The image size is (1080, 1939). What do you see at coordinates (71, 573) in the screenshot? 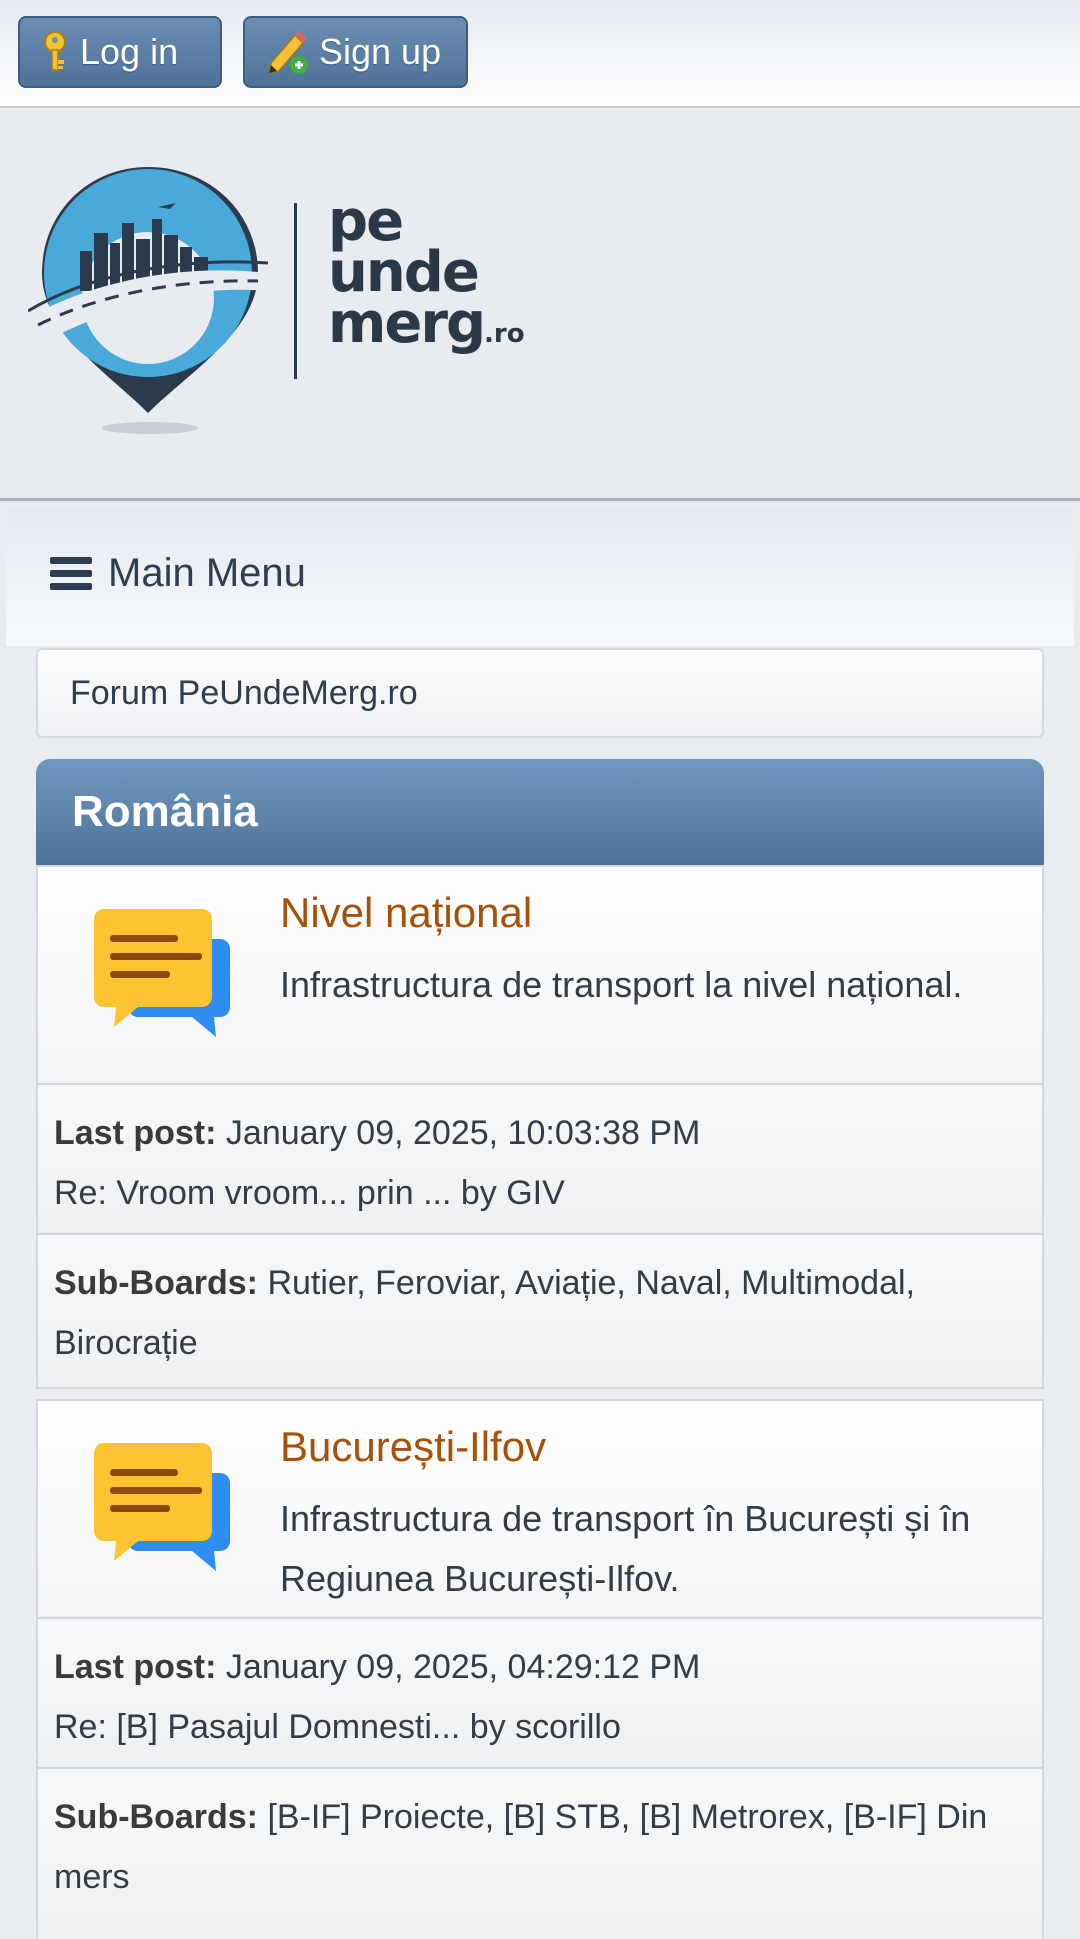
I see `hamburger-icon` at bounding box center [71, 573].